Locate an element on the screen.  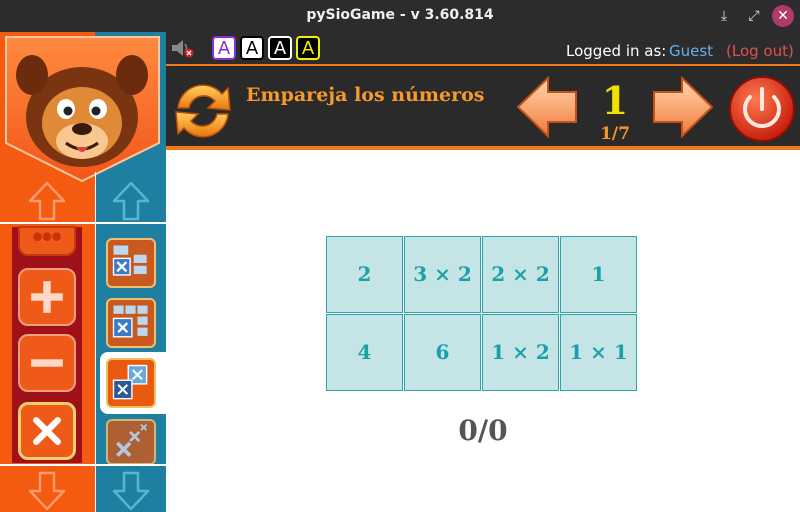
info-bar: A A A A Logged in as: Guest (Log out) is located at coordinates (483, 48).